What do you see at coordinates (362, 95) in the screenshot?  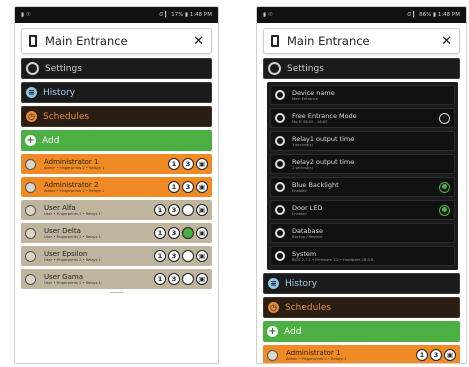 I see `setting-device-name: Device name Main Entrance` at bounding box center [362, 95].